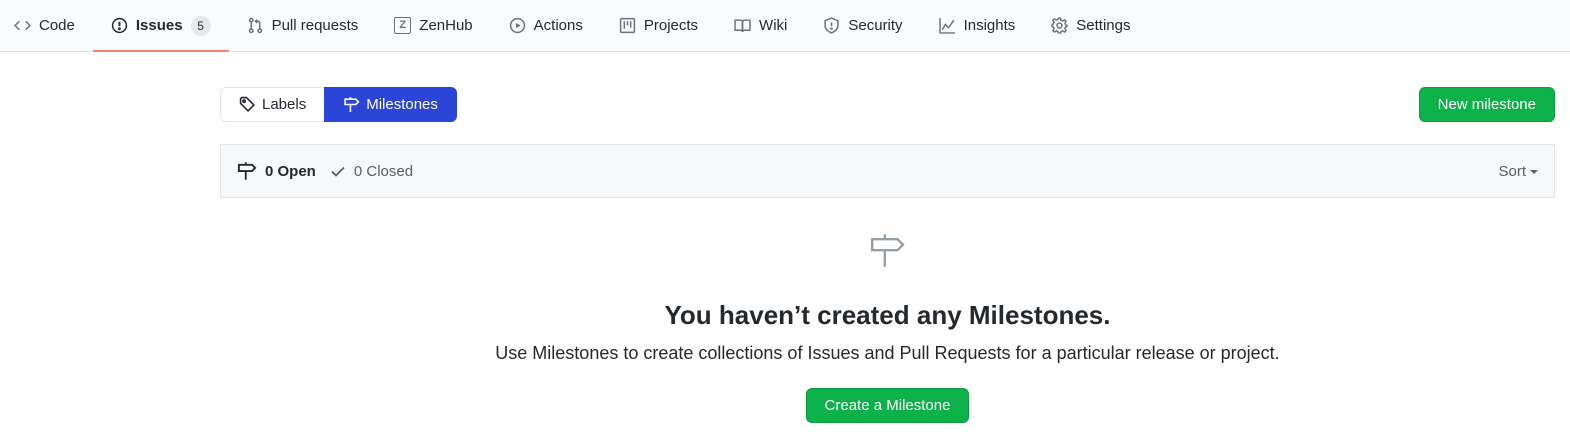 This screenshot has width=1570, height=440. I want to click on tab-wiki: Wiki, so click(760, 26).